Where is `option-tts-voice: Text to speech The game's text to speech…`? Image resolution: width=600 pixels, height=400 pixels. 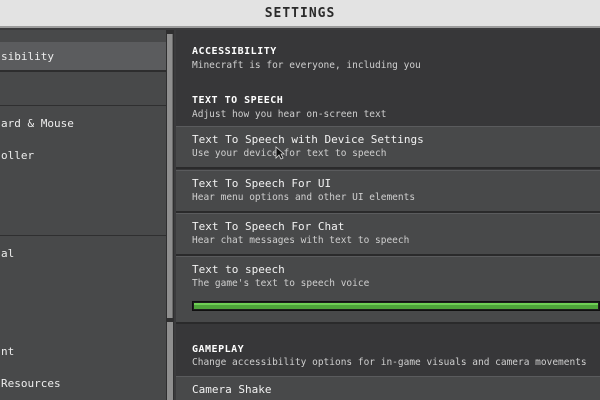 option-tts-voice: Text to speech The game's text to speech… is located at coordinates (388, 290).